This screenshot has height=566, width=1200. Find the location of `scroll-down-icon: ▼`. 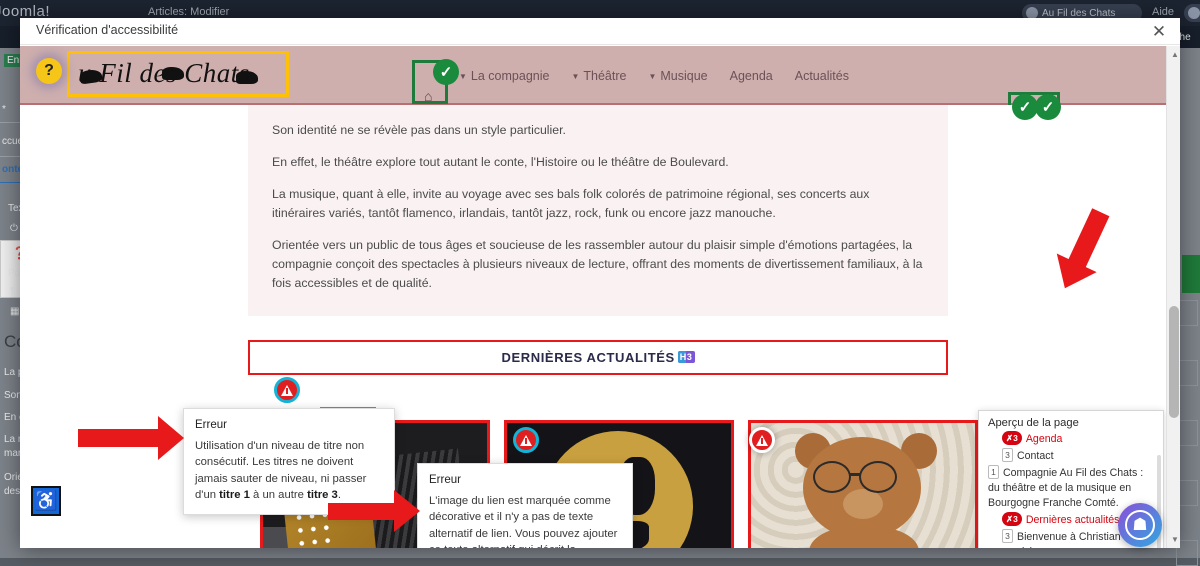

scroll-down-icon: ▼ is located at coordinates (1175, 539).